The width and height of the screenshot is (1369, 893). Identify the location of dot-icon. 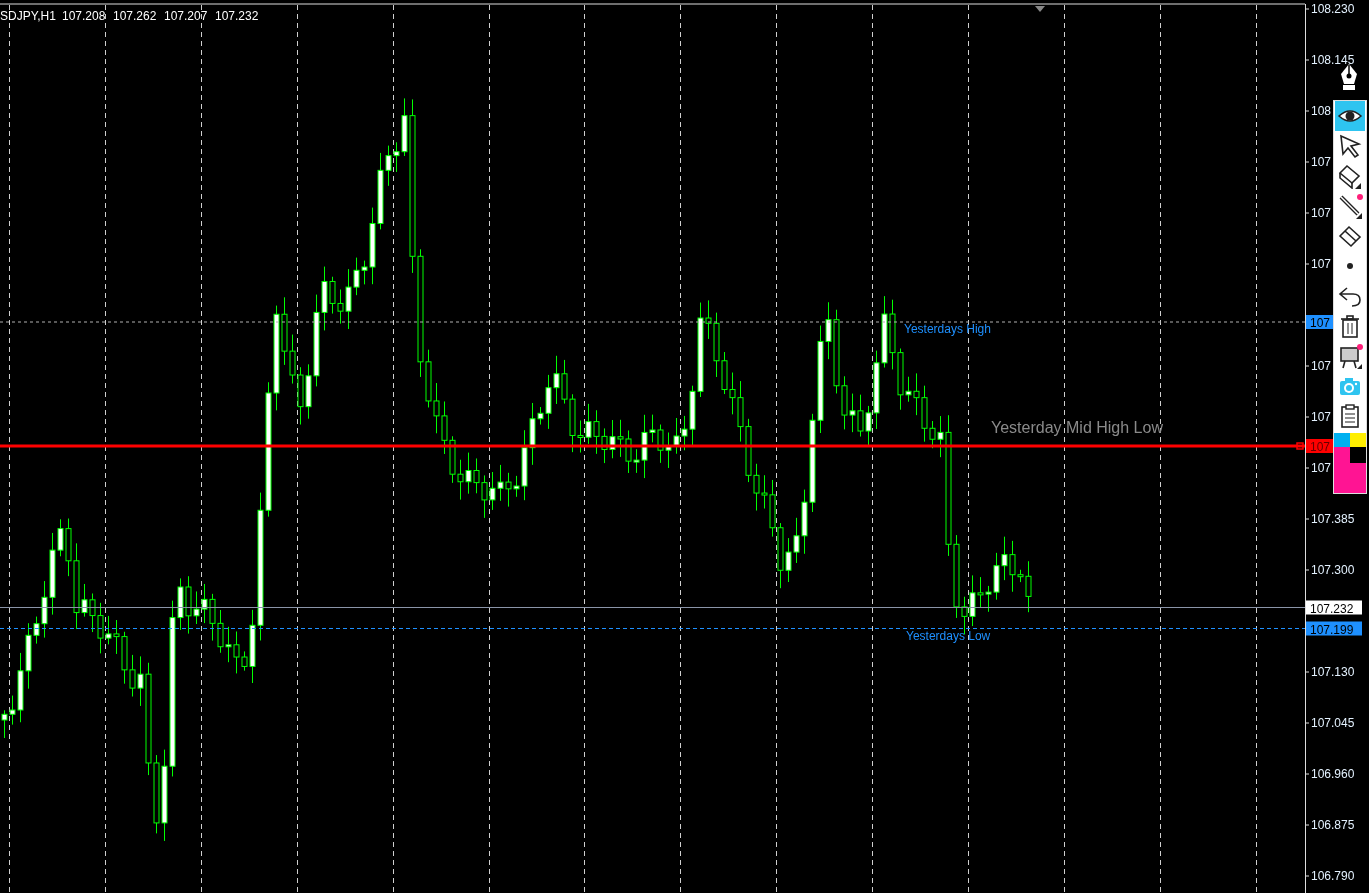
(1350, 266).